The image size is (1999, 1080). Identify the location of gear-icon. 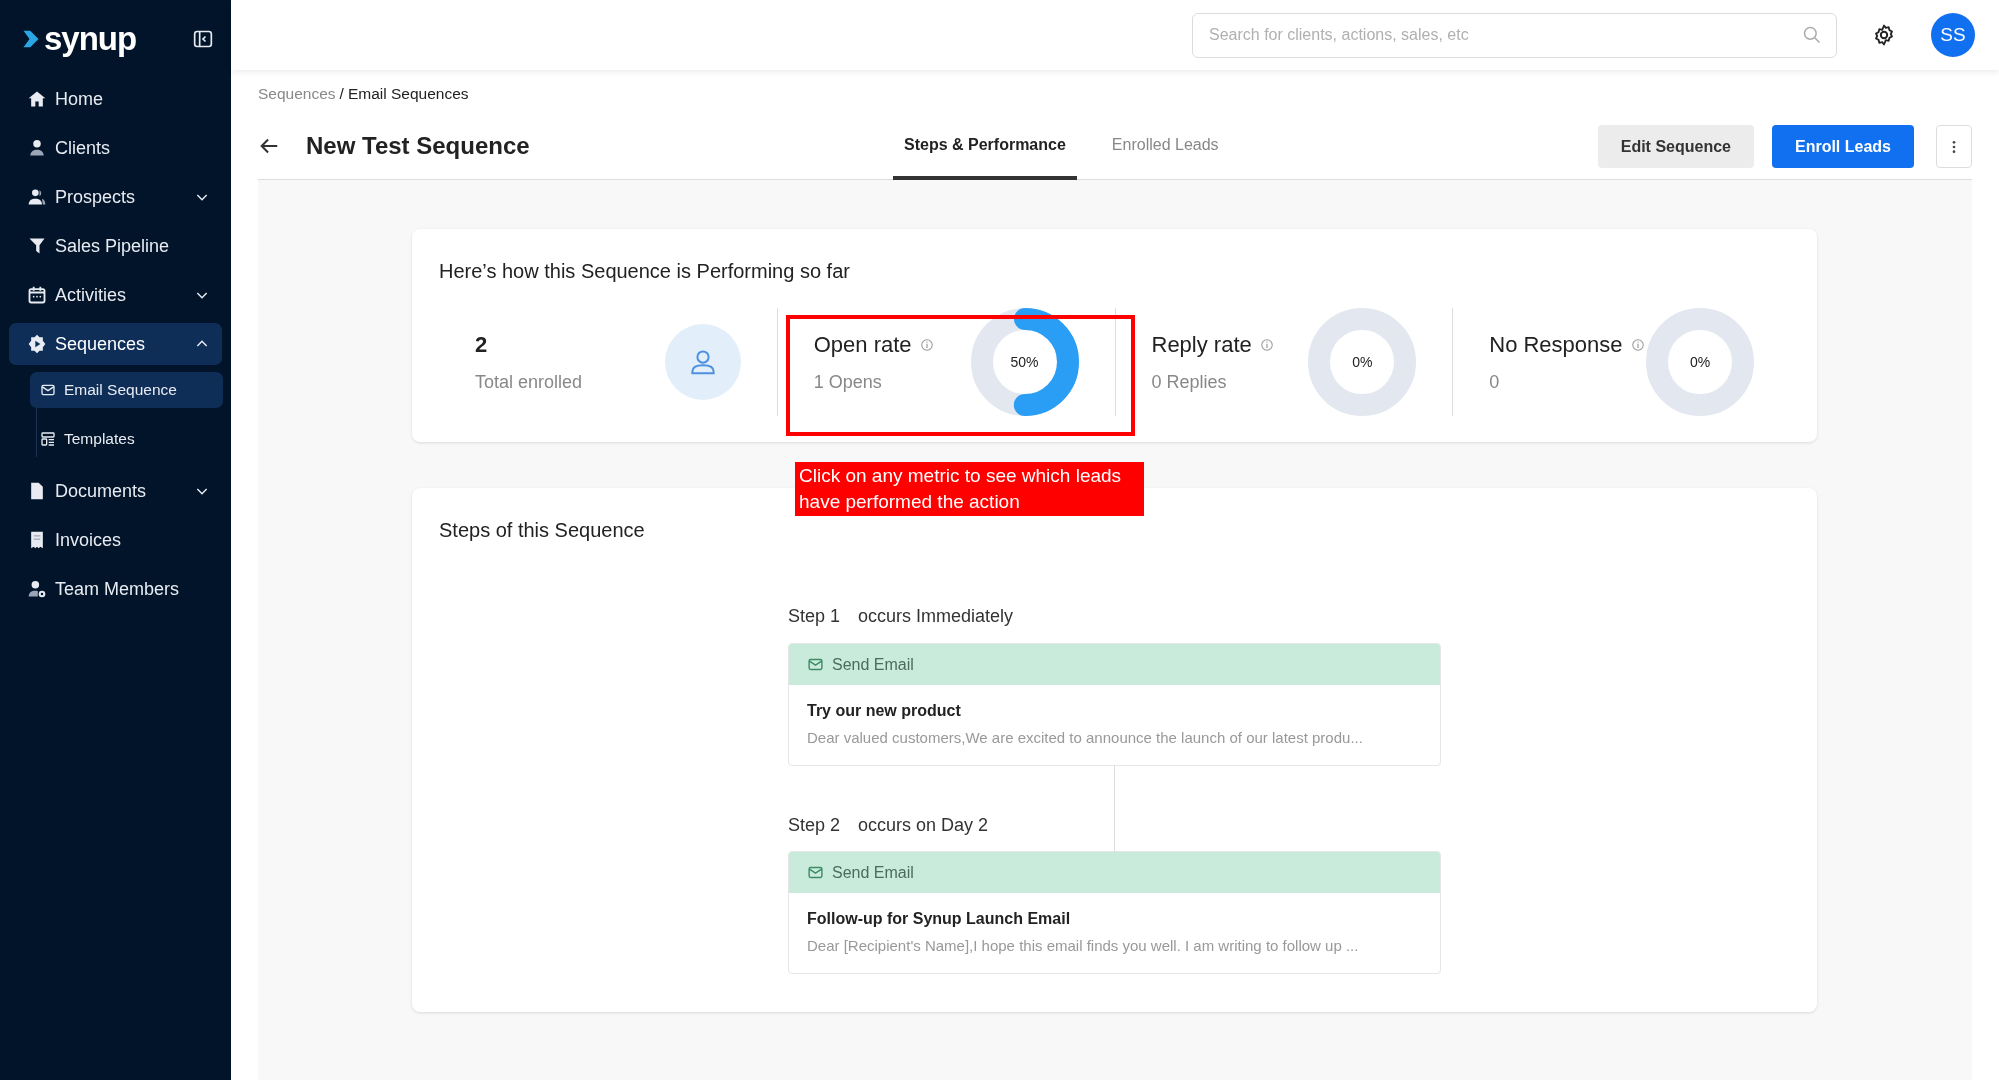
(37, 344).